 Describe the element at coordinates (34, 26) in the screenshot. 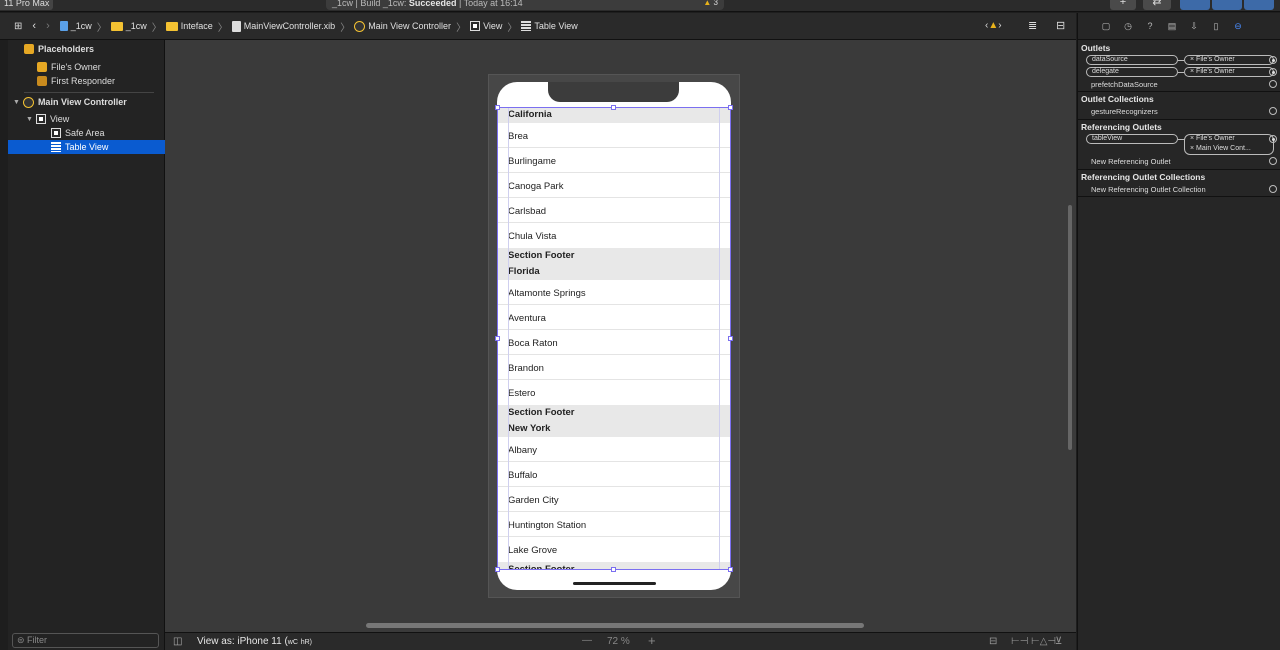

I see `back-icon: ‹` at that location.